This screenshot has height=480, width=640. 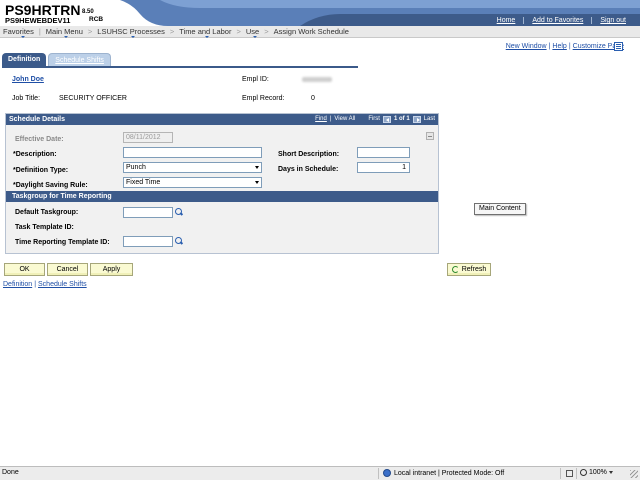 I want to click on next-row-icon, so click(x=416, y=119).